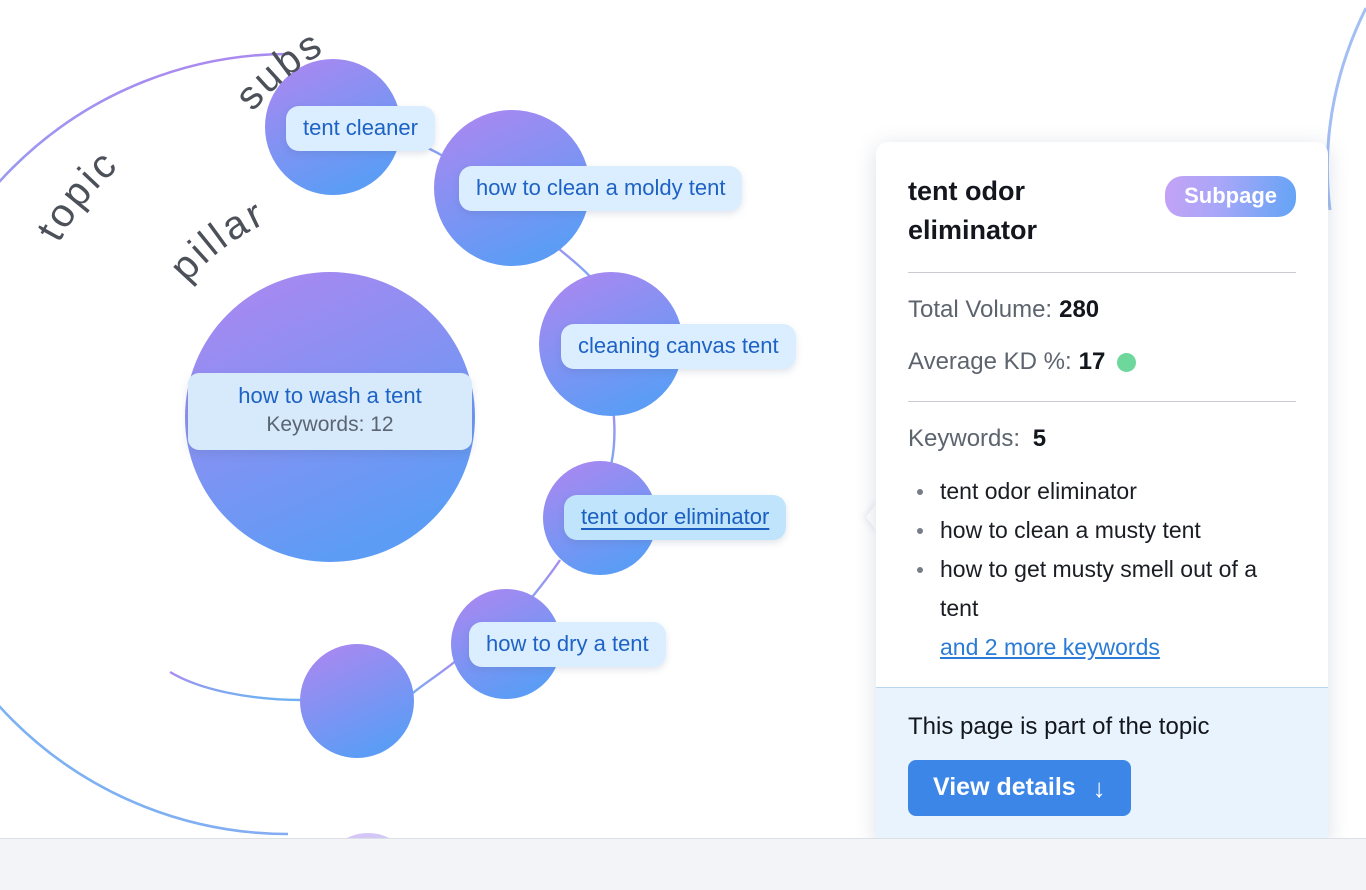 The image size is (1366, 890). What do you see at coordinates (1102, 401) in the screenshot?
I see `tooltip-divider-mid` at bounding box center [1102, 401].